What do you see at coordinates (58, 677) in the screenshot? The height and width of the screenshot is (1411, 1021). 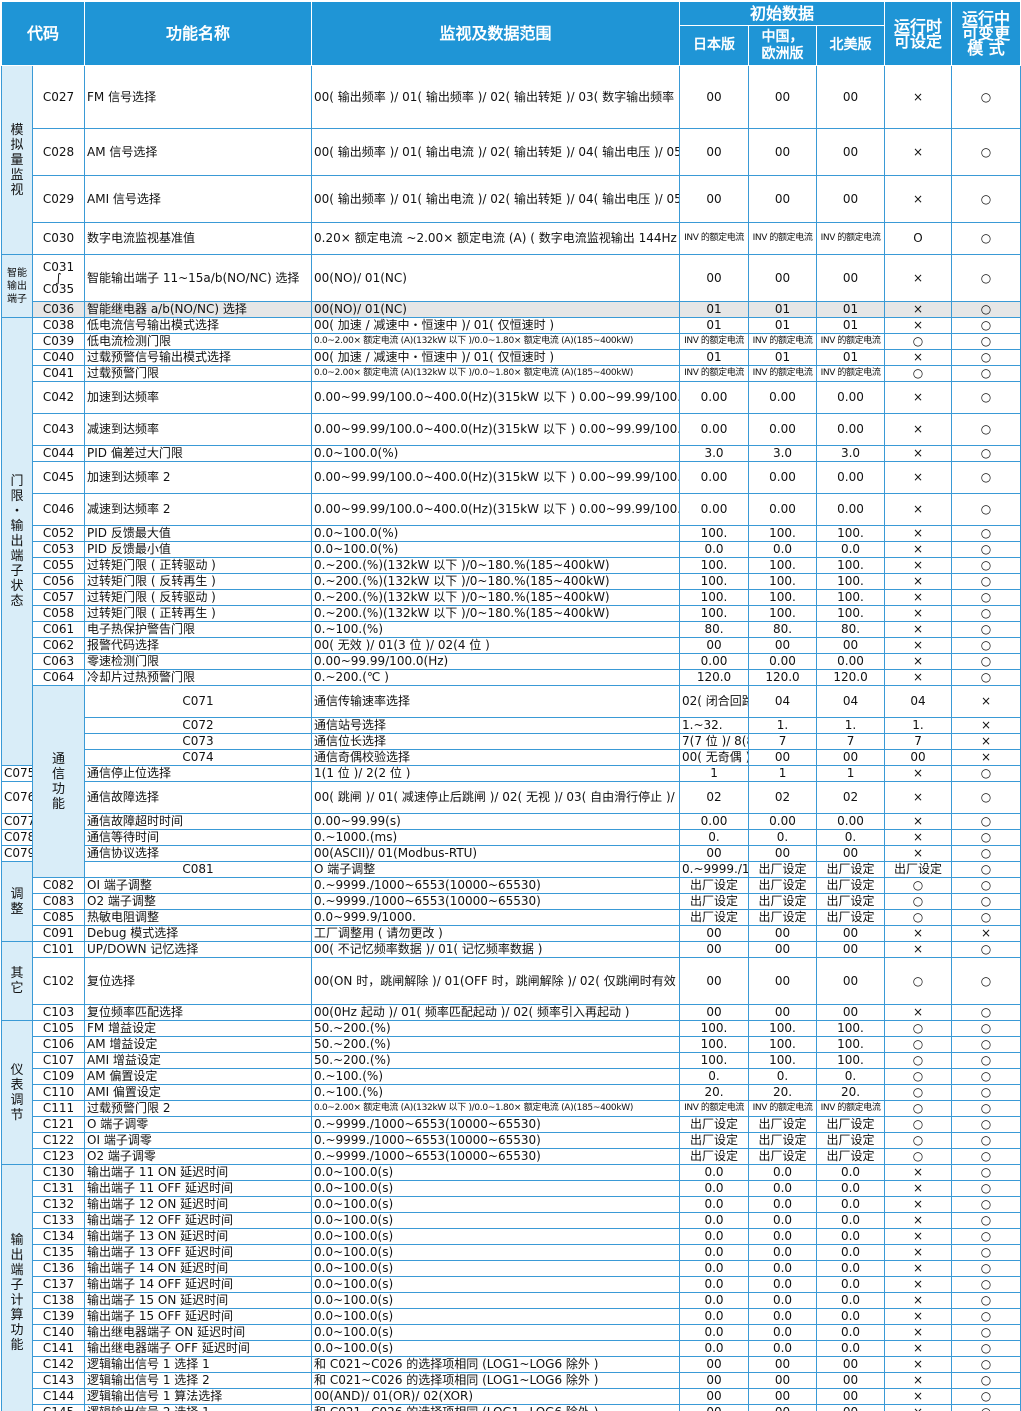 I see `param-code: C064` at bounding box center [58, 677].